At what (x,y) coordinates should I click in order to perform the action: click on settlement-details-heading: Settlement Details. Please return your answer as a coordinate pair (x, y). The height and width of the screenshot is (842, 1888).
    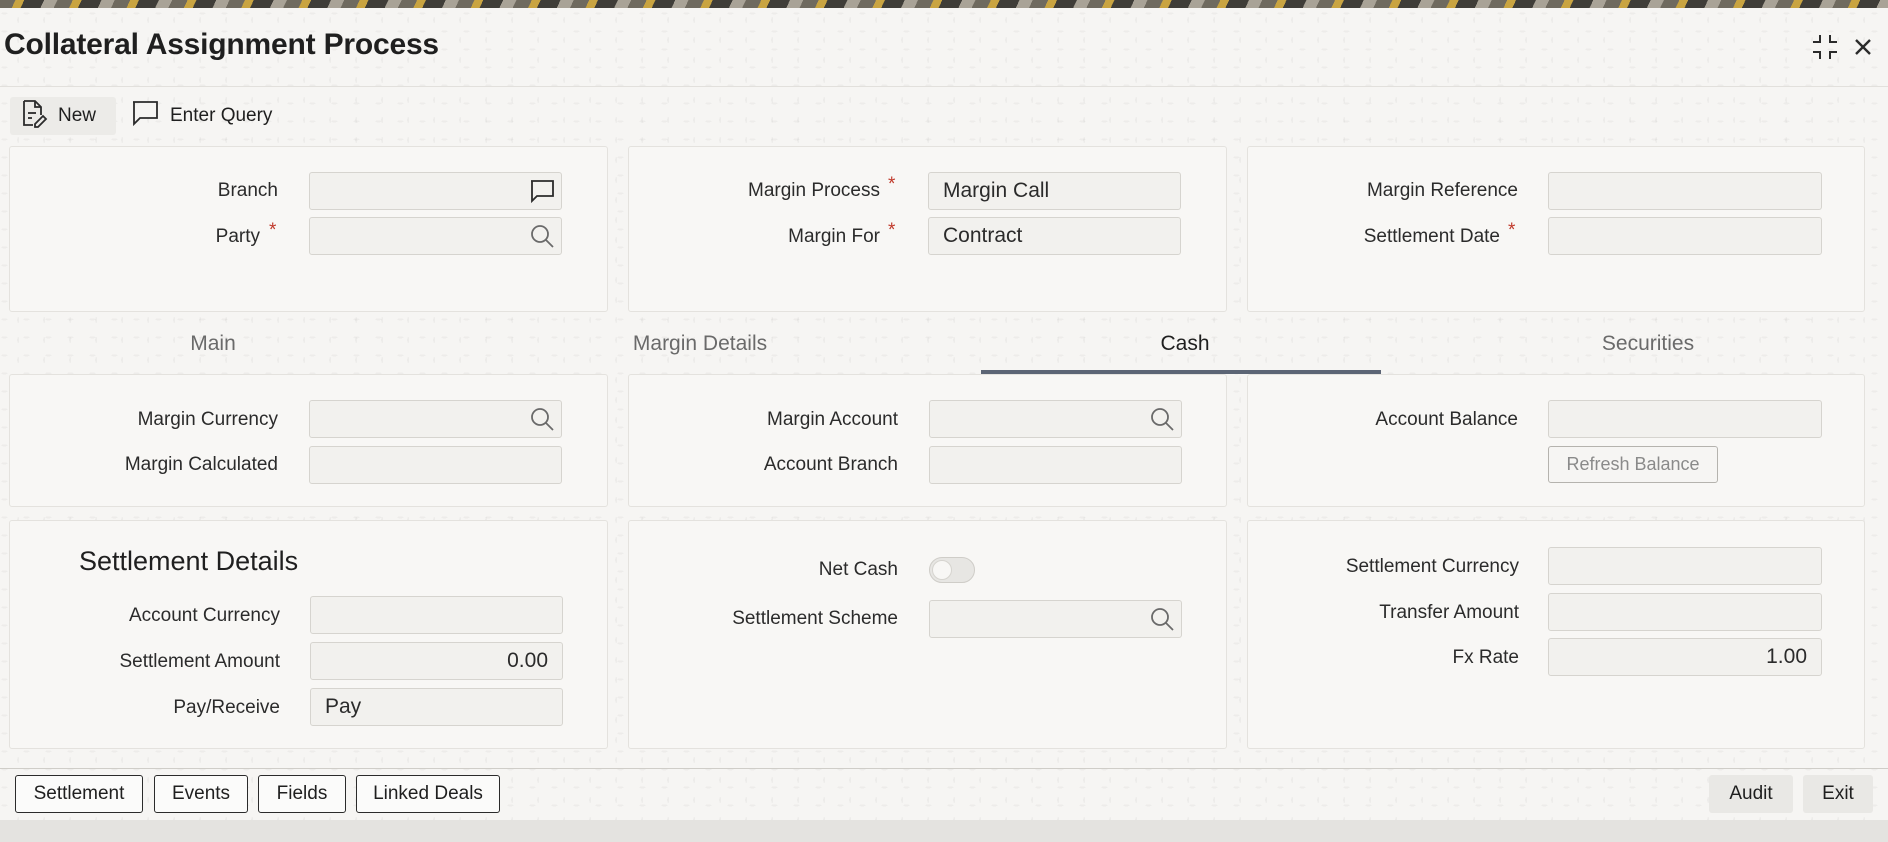
    Looking at the image, I should click on (189, 561).